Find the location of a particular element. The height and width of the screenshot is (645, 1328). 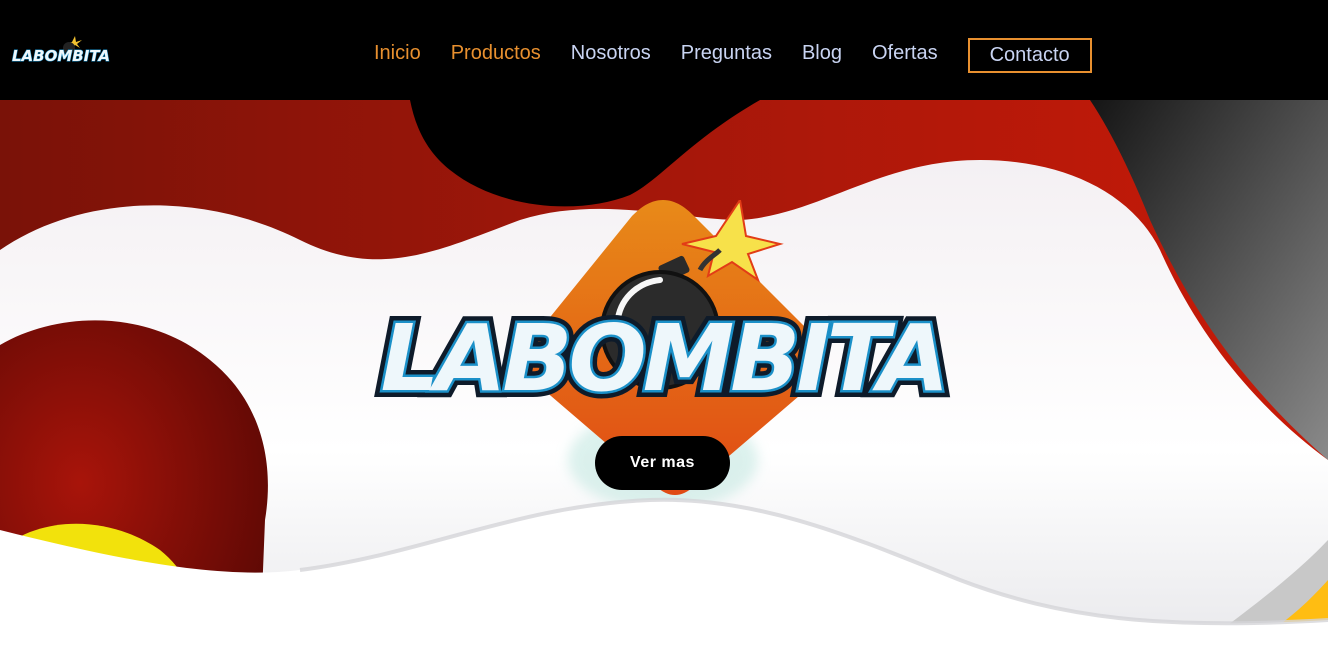

nav-link-inicio: Inicio is located at coordinates (397, 53).